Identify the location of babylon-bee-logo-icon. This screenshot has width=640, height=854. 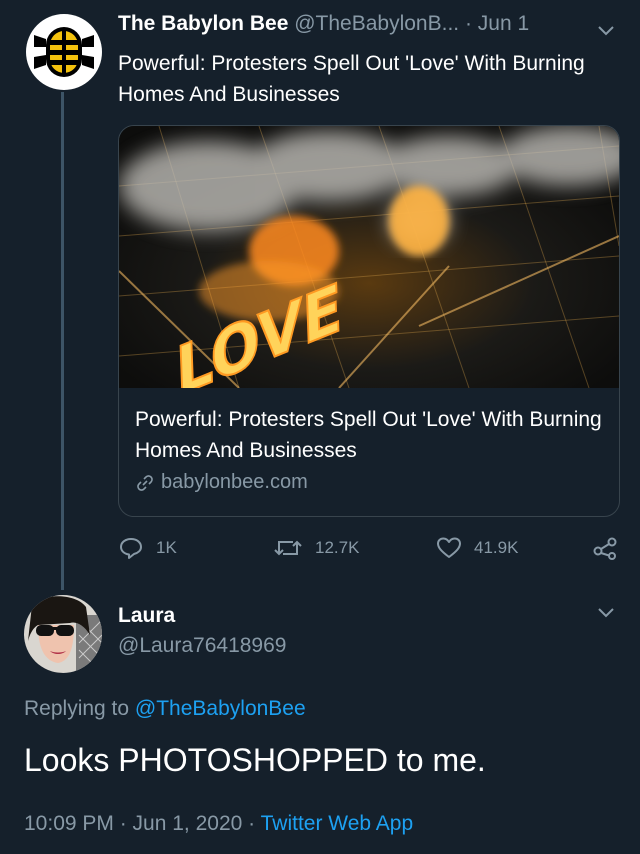
(64, 52).